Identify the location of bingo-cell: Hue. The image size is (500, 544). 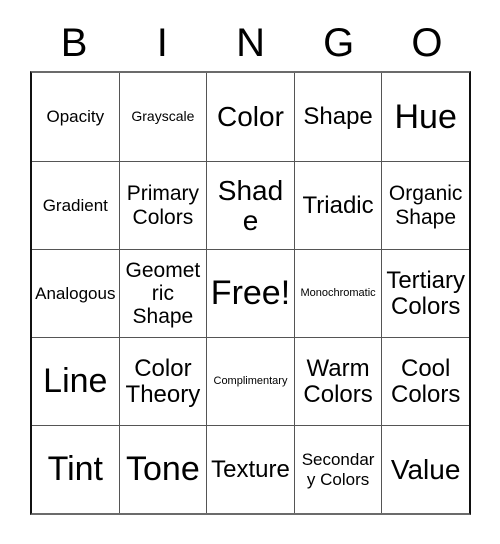
(425, 117).